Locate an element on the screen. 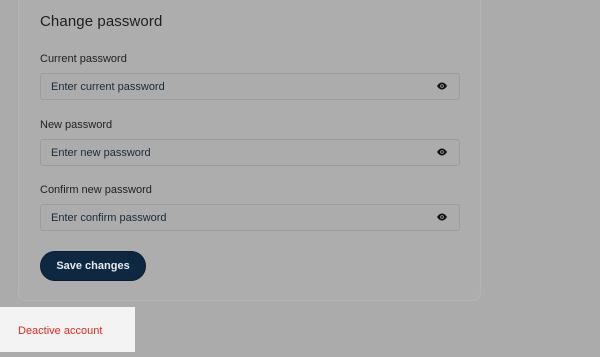  new-password-input is located at coordinates (231, 152).